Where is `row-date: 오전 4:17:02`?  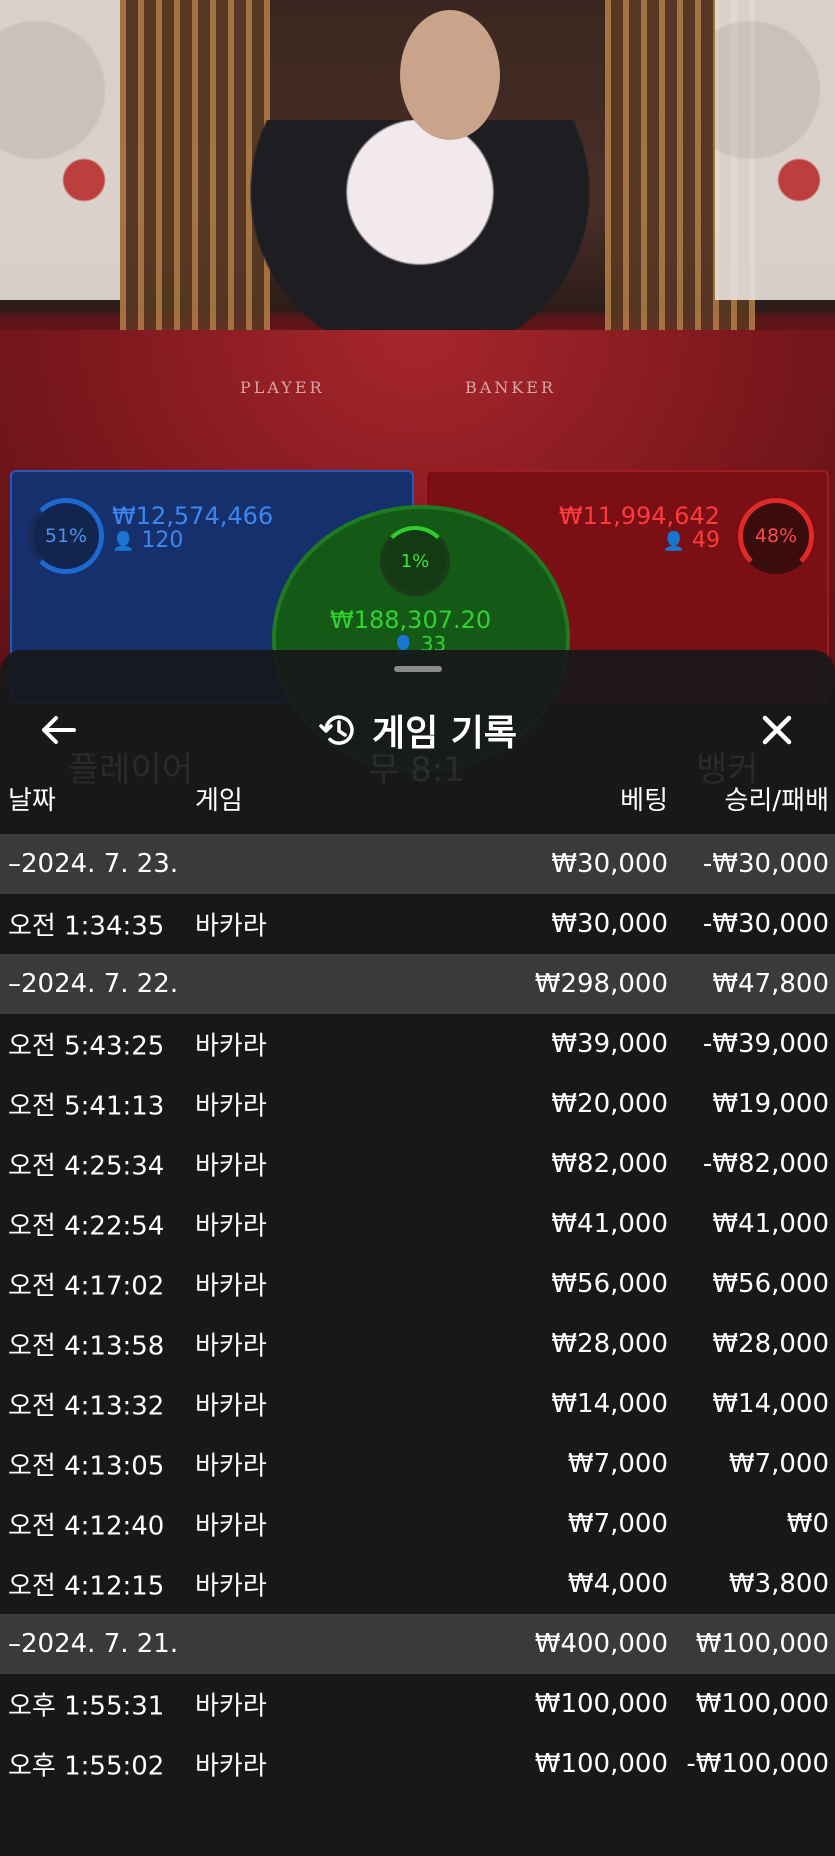 row-date: 오전 4:17:02 is located at coordinates (86, 1286).